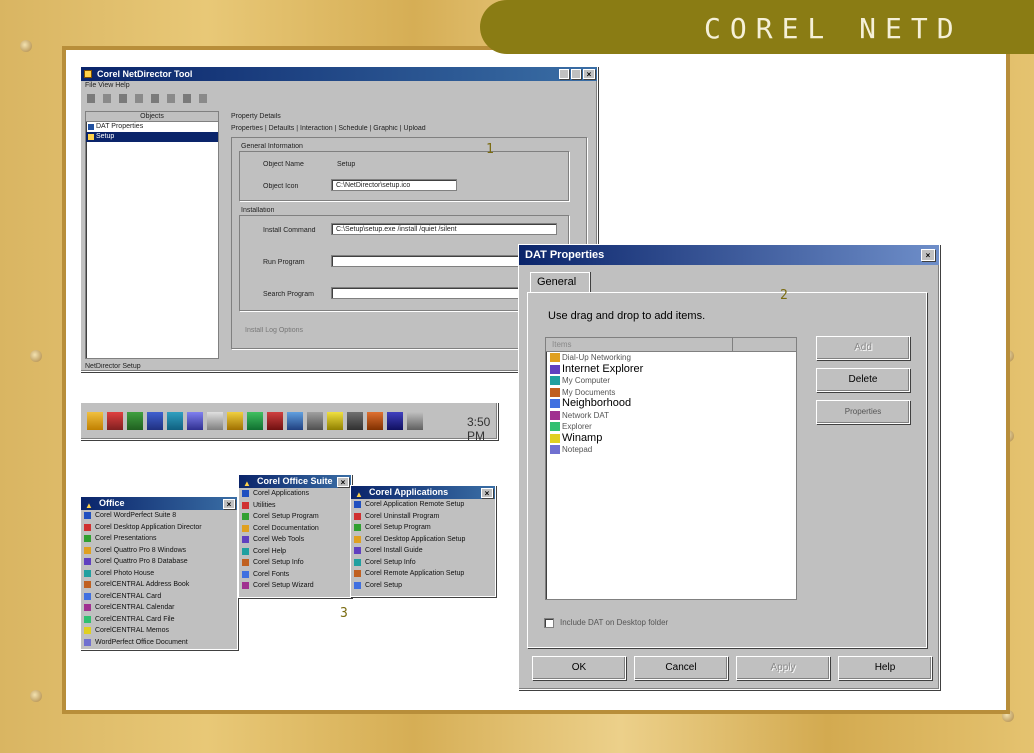 The width and height of the screenshot is (1034, 753). Describe the element at coordinates (135, 421) in the screenshot. I see `quattro-icon` at that location.